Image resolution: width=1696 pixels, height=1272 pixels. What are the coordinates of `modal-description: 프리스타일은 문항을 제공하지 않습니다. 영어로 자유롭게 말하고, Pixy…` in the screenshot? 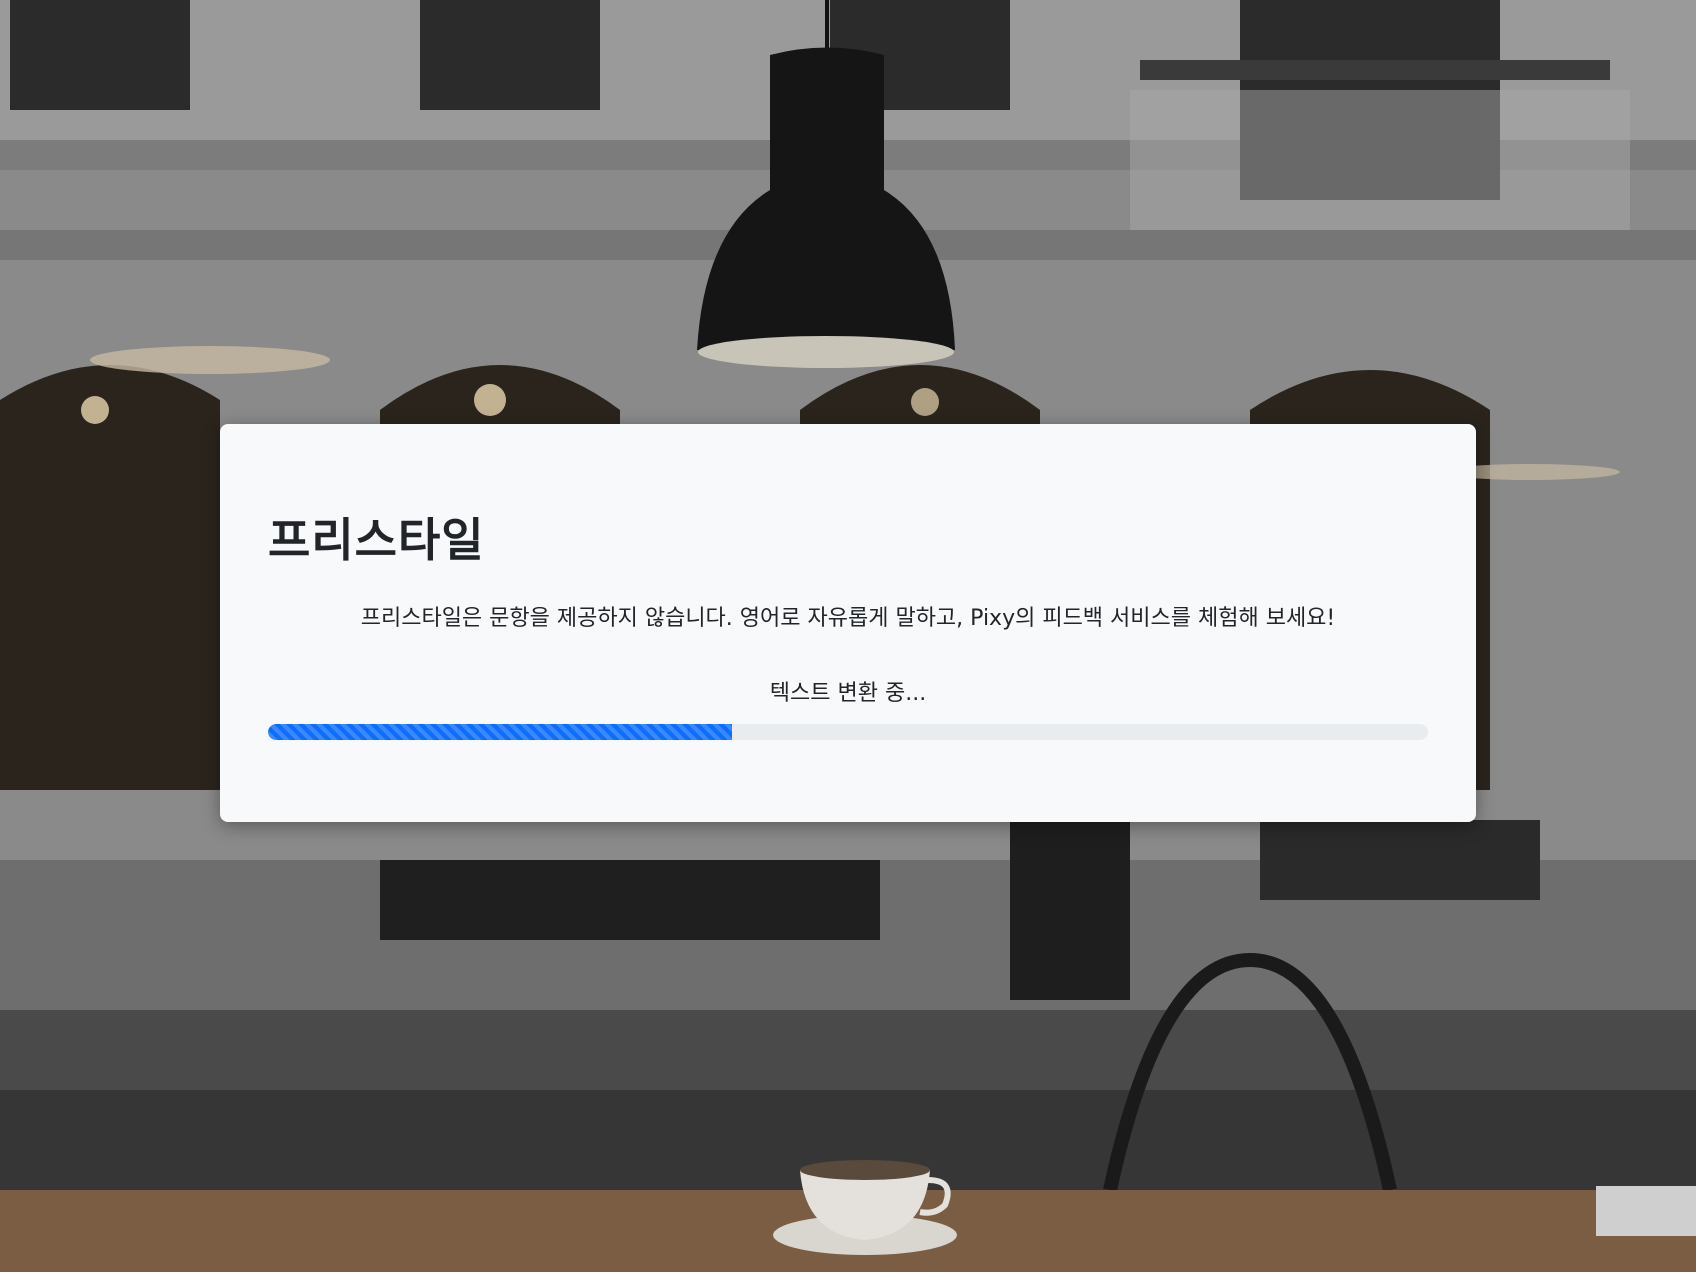 It's located at (848, 618).